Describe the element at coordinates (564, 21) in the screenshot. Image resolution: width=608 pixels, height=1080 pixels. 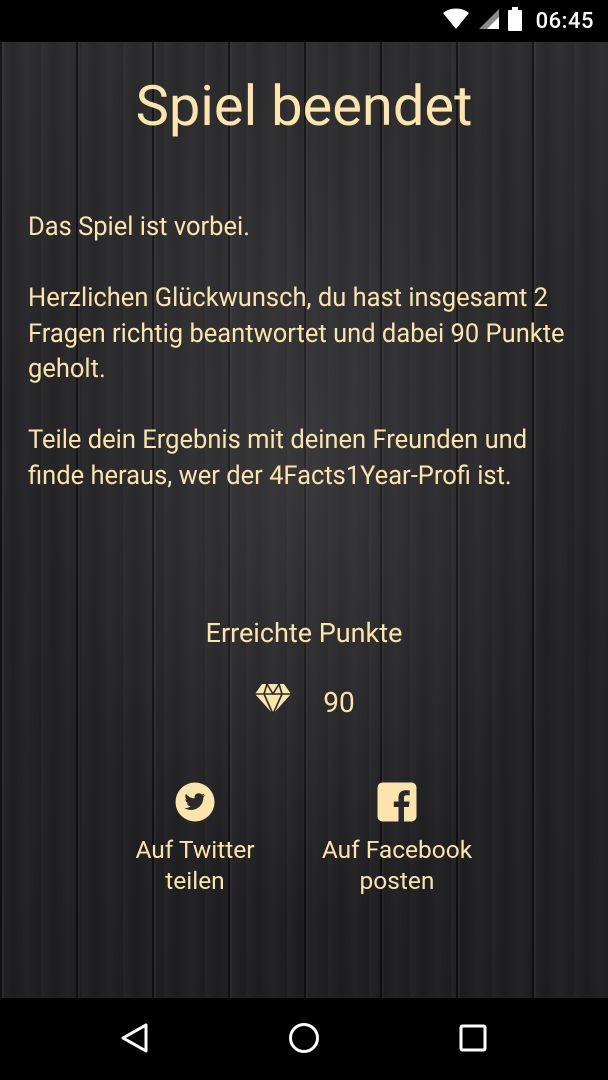
I see `status-time: 06:45` at that location.